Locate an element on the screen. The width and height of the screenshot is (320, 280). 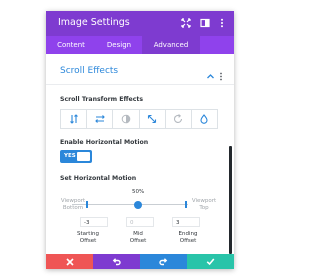
sidebar-toggle-icon is located at coordinates (205, 23).